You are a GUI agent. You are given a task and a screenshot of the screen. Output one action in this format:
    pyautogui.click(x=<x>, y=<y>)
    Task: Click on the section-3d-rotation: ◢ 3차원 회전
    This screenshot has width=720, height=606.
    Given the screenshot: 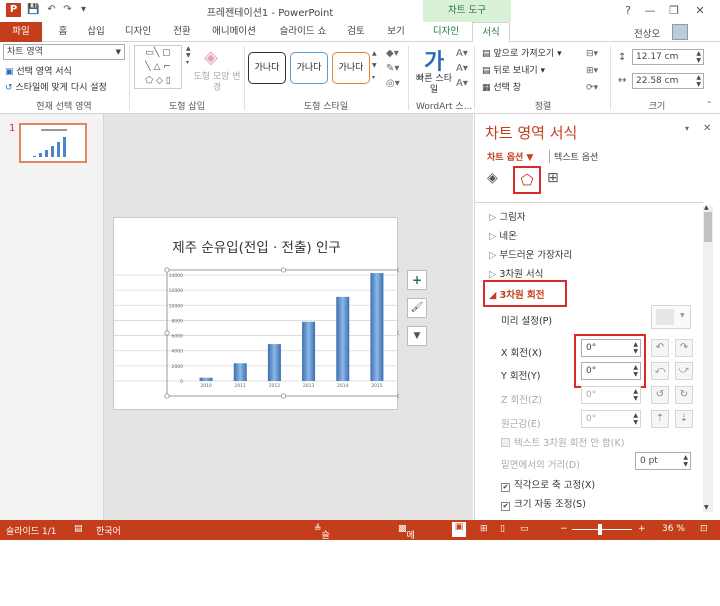 What is the action you would take?
    pyautogui.click(x=517, y=294)
    